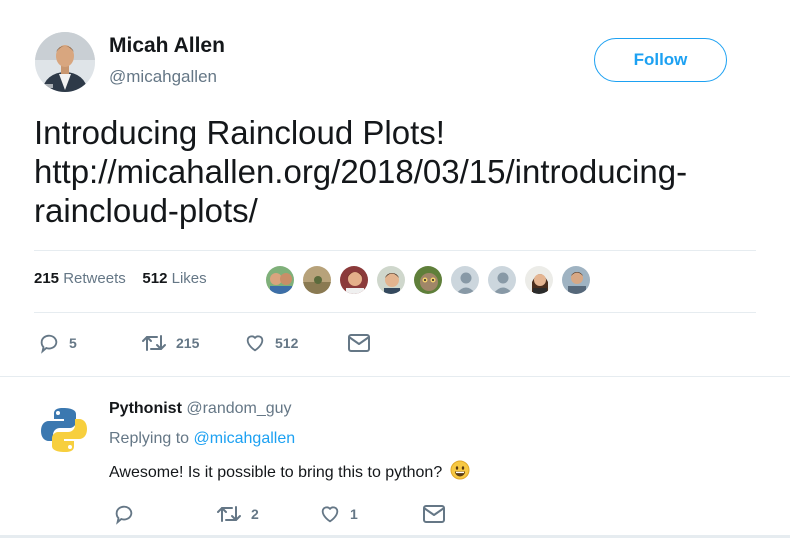 The image size is (790, 538). I want to click on reply-like-count: 1, so click(354, 514).